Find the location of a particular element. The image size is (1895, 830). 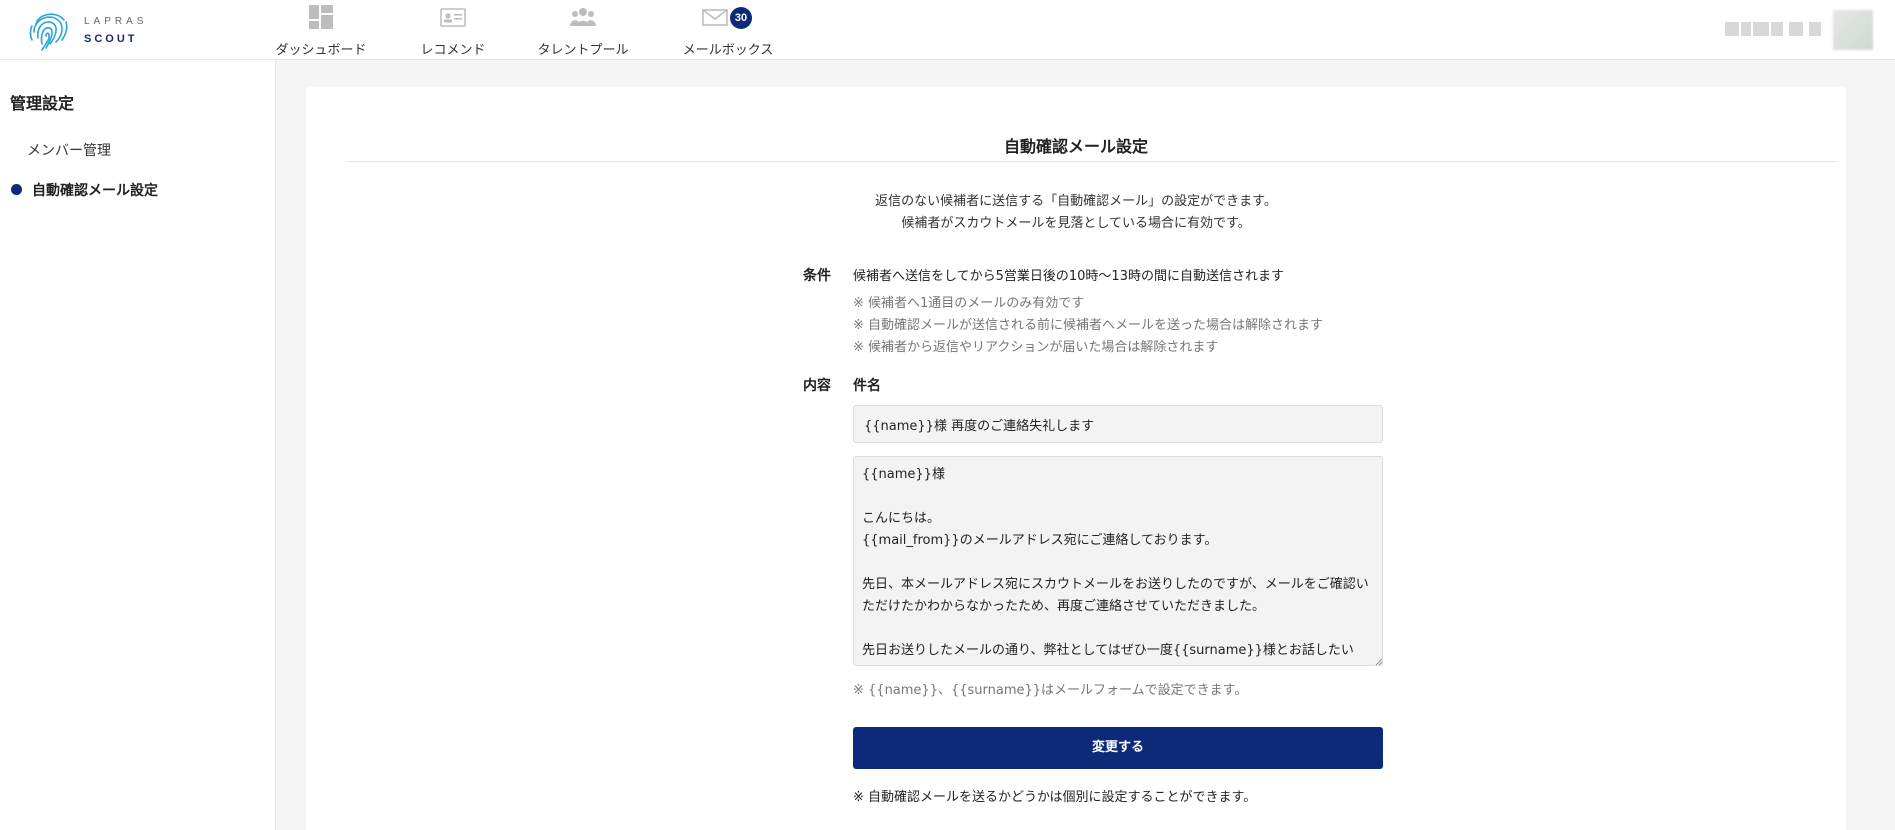

footnote: ※ 自動確認メールを送るかどうかは個別に設定することができます。 is located at coordinates (1055, 797).